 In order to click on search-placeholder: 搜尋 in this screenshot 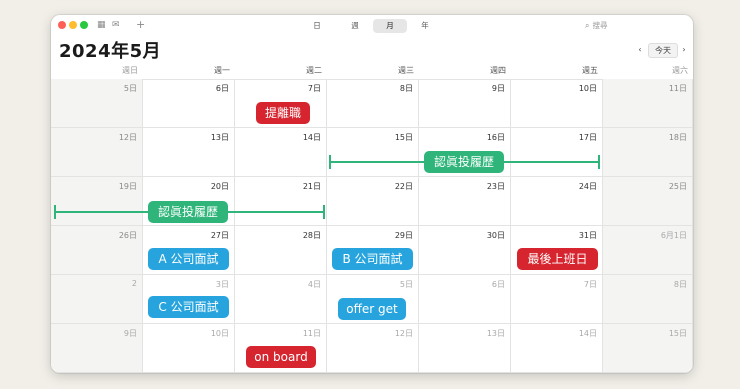, I will do `click(600, 25)`.